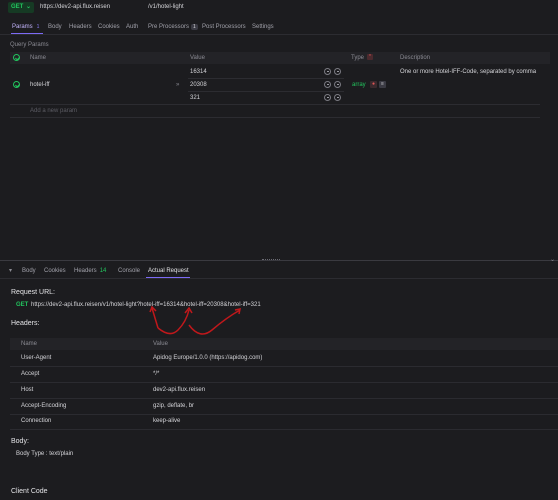  Describe the element at coordinates (198, 72) in the screenshot. I see `param-value-1: 16314` at that location.